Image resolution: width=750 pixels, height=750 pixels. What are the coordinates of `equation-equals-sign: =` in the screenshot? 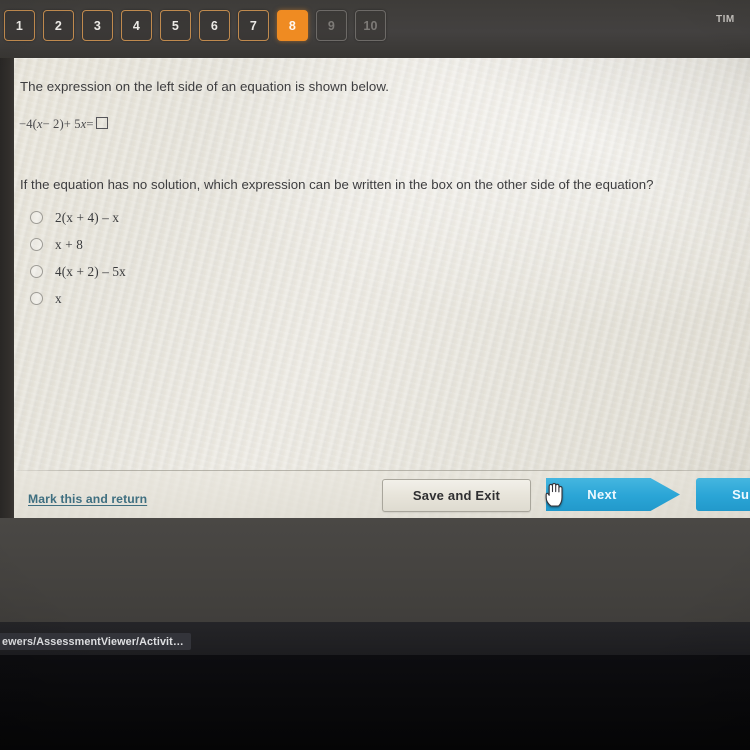 It's located at (90, 124).